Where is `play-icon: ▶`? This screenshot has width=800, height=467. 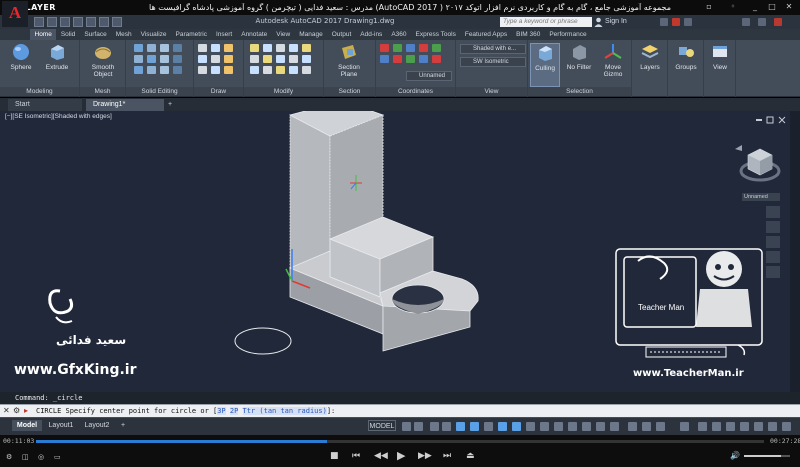 play-icon: ▶ is located at coordinates (401, 455).